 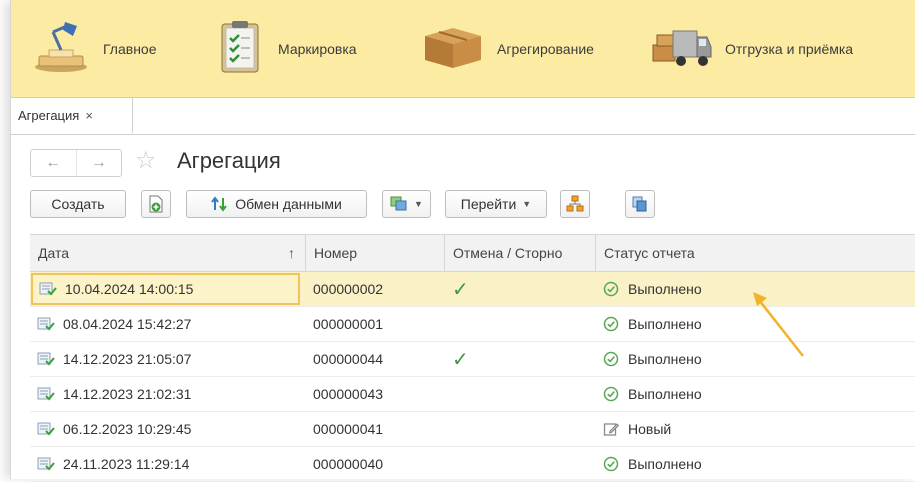 What do you see at coordinates (348, 324) in the screenshot?
I see `cell-number: 000000001` at bounding box center [348, 324].